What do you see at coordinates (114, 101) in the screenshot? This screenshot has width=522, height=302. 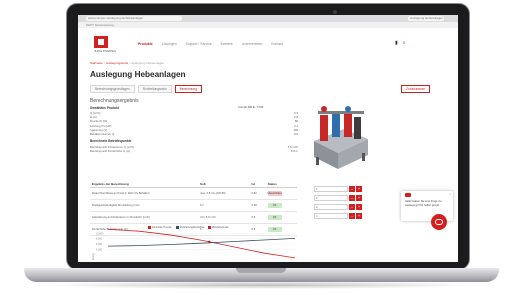 I see `results-section-title: Berechnungsergebnis` at bounding box center [114, 101].